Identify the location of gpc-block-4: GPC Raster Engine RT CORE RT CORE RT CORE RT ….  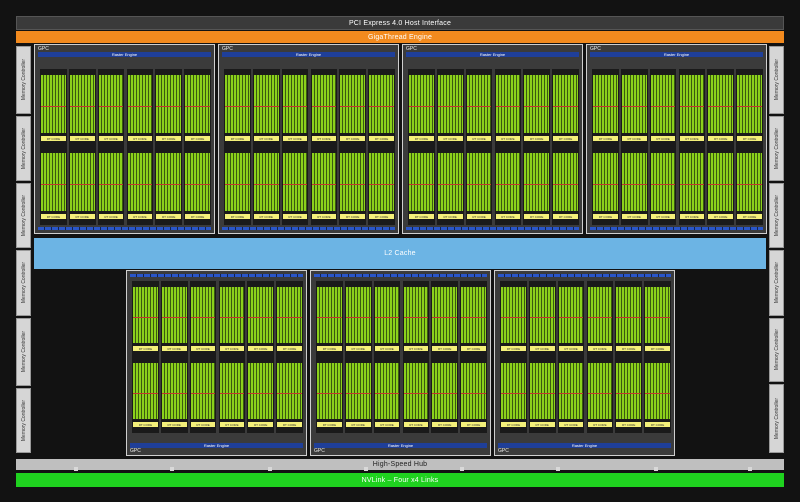
(676, 139).